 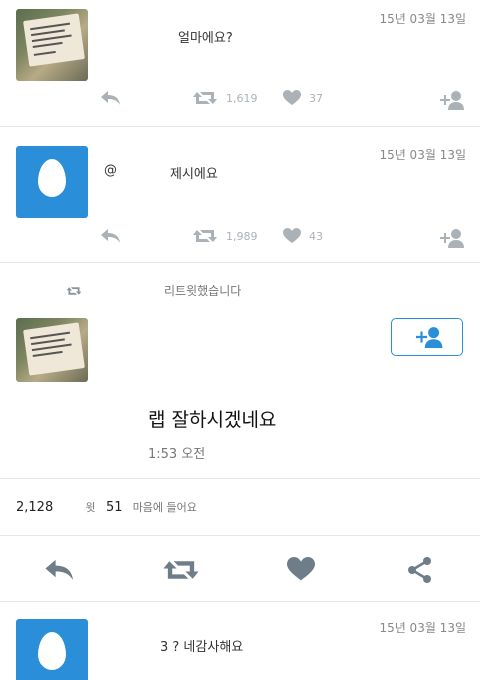 What do you see at coordinates (194, 174) in the screenshot?
I see `tweet-text: 제시에요` at bounding box center [194, 174].